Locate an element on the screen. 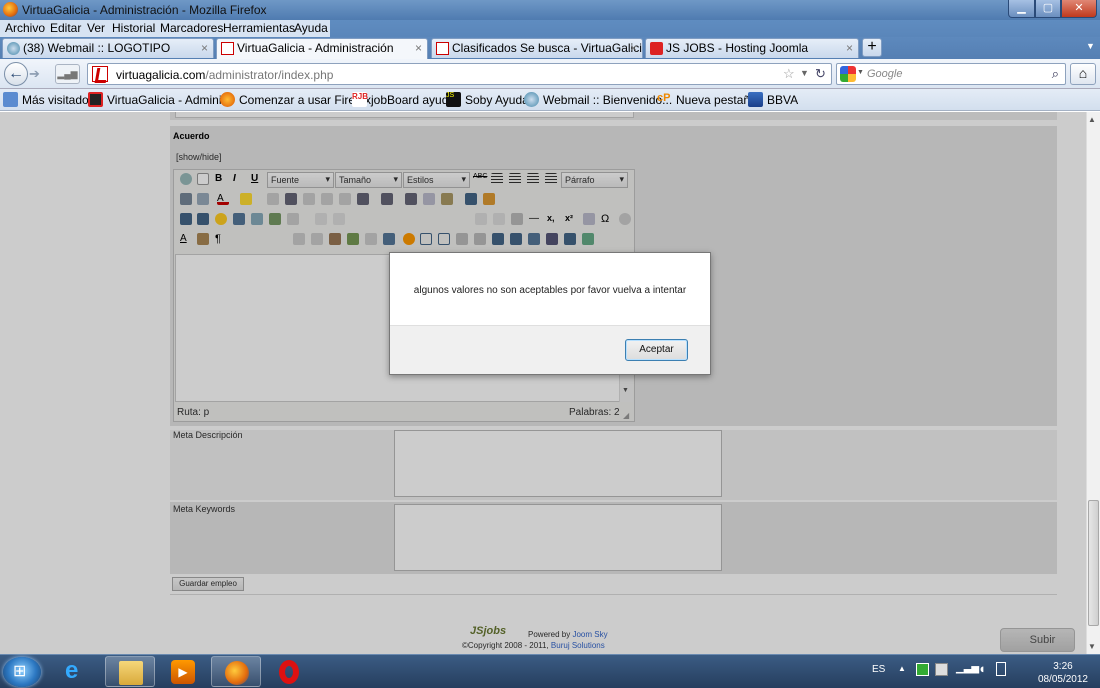 The width and height of the screenshot is (1100, 688). close-window-button: ✕ is located at coordinates (1079, 9).